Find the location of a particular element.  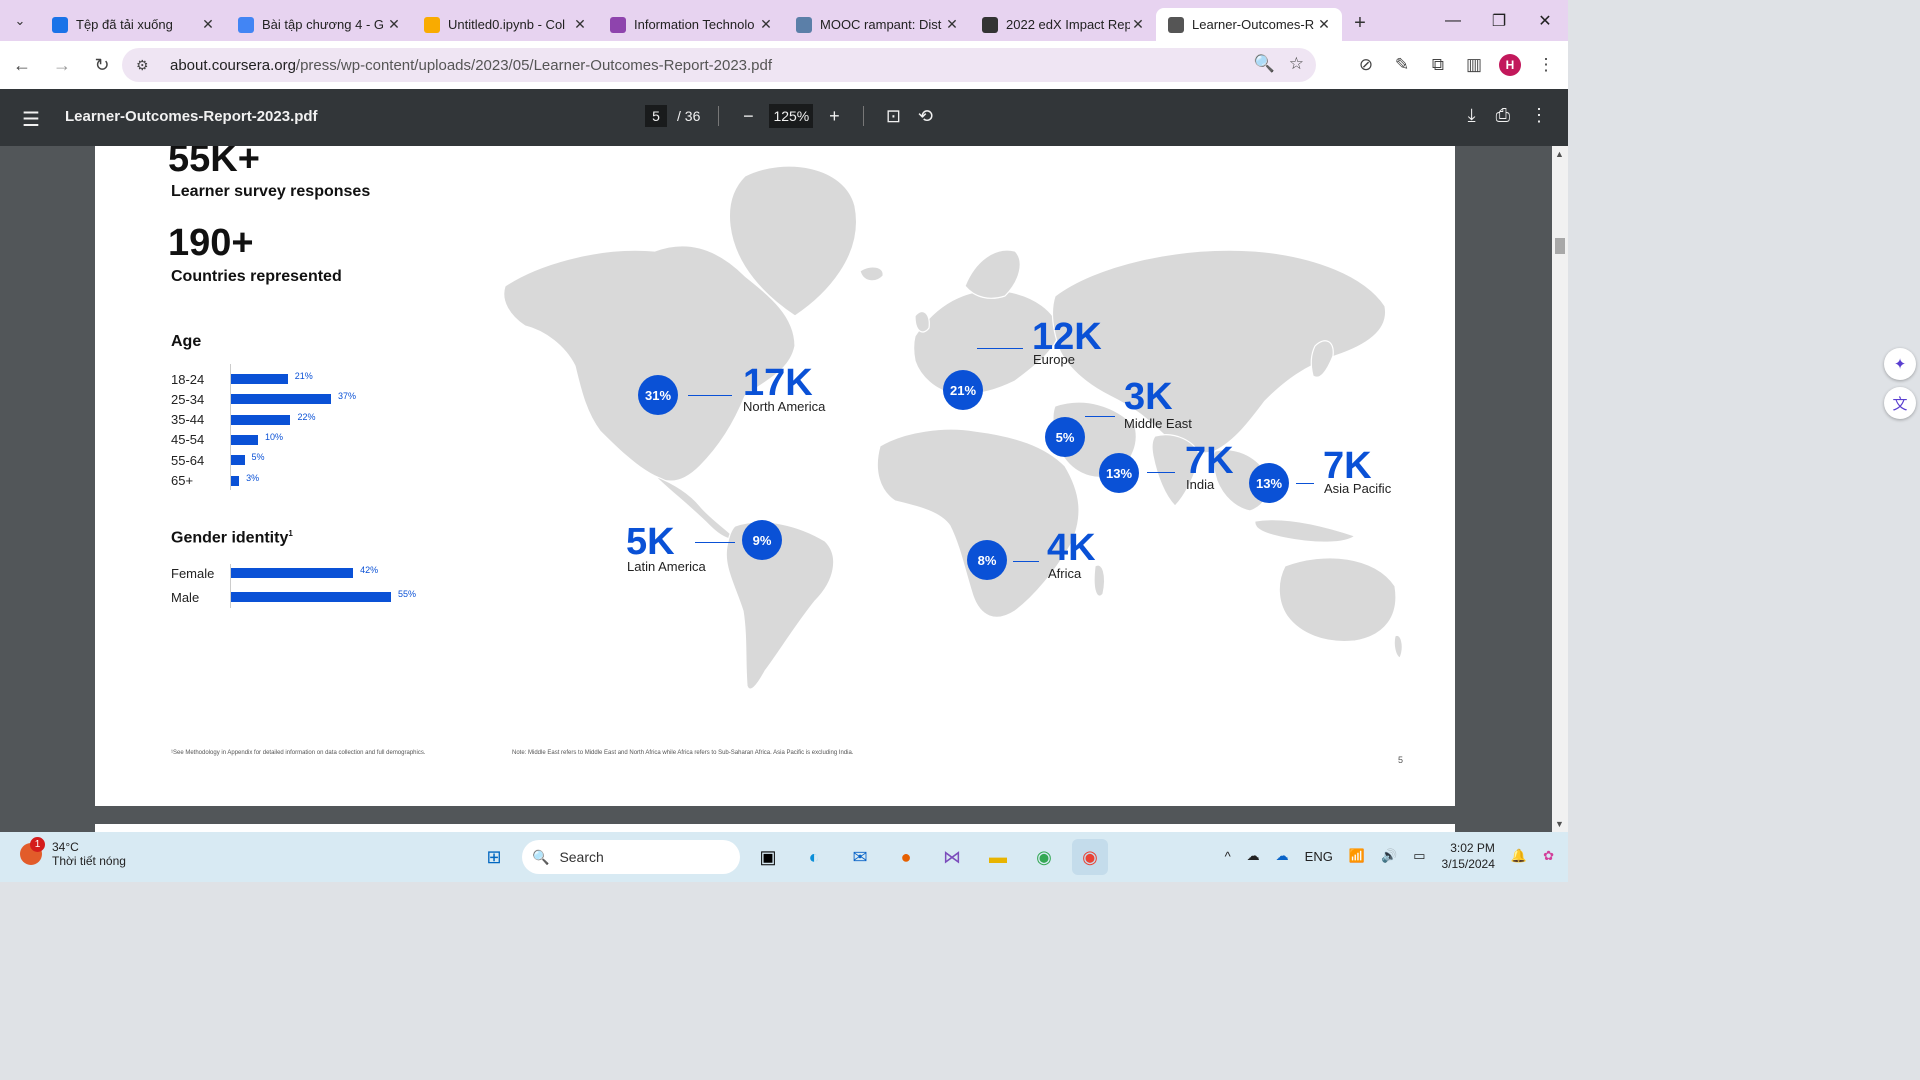

file-explorer-icon: ▬ is located at coordinates (998, 857).